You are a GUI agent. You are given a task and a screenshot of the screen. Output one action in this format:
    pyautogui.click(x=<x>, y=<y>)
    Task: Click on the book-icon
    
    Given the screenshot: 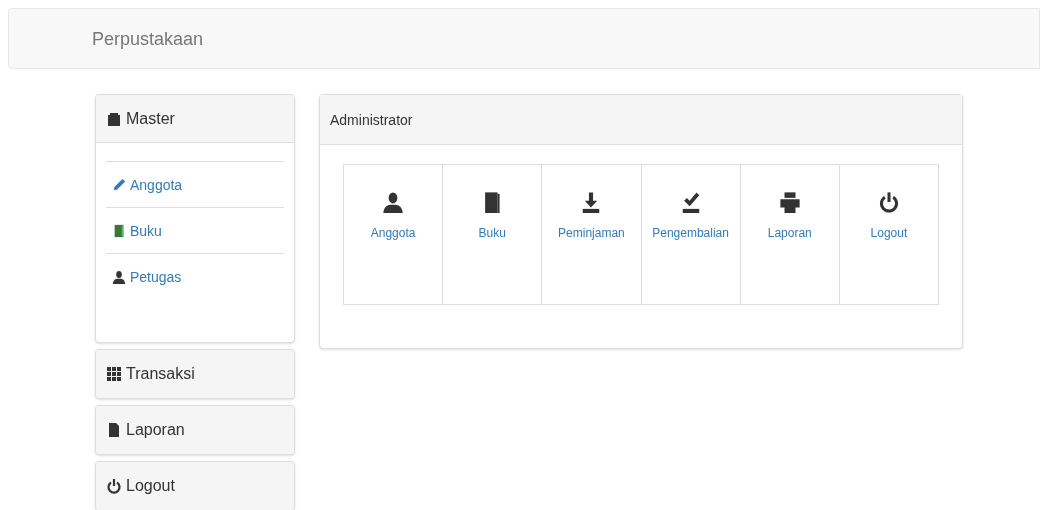 What is the action you would take?
    pyautogui.click(x=119, y=230)
    